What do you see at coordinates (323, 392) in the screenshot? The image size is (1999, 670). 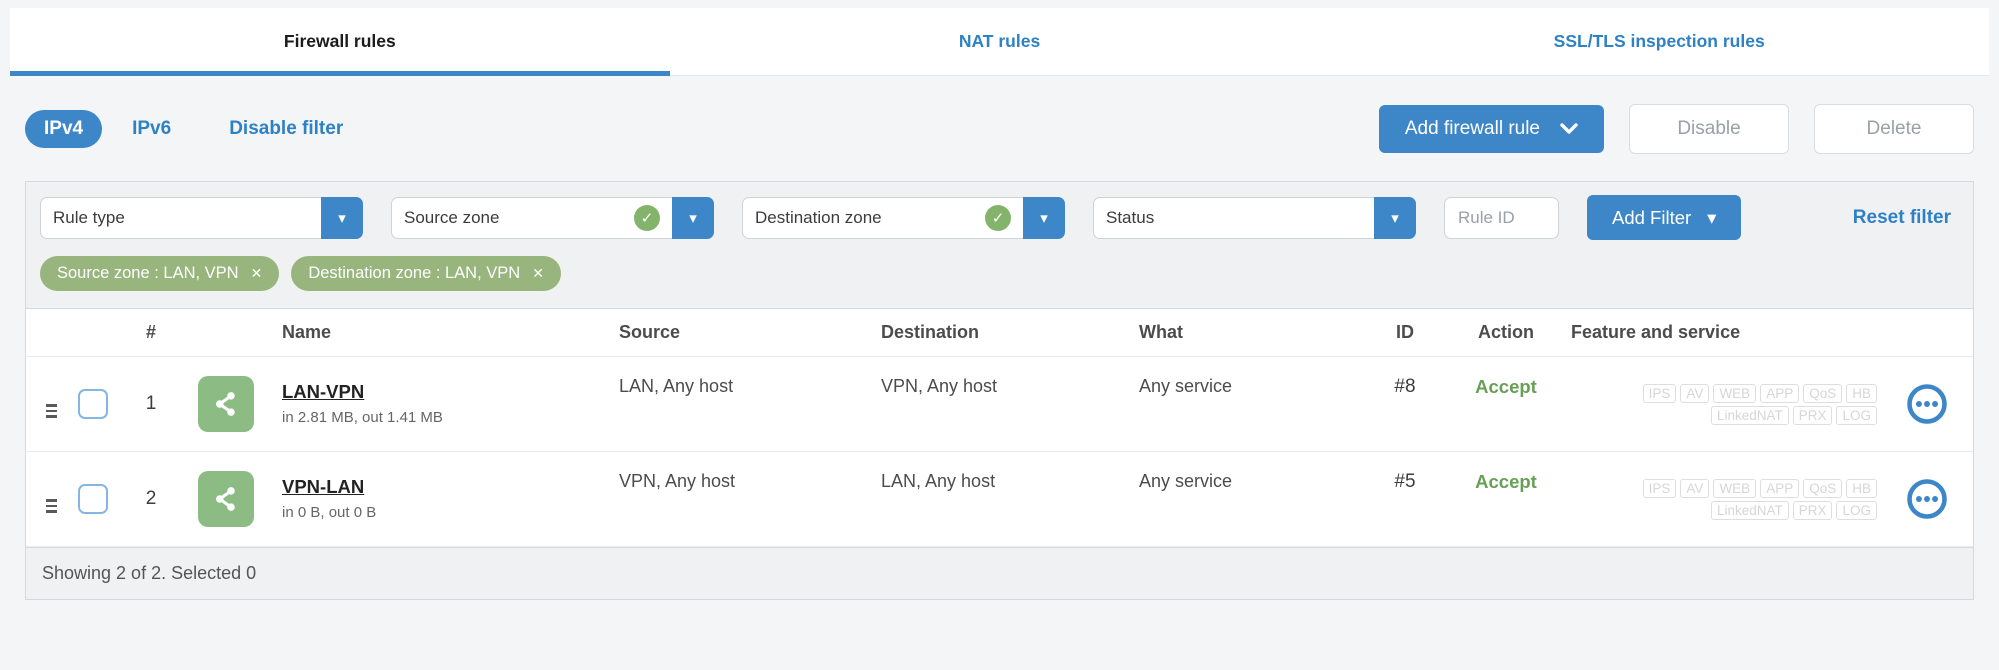 I see `rule-name-link: LAN-VPN` at bounding box center [323, 392].